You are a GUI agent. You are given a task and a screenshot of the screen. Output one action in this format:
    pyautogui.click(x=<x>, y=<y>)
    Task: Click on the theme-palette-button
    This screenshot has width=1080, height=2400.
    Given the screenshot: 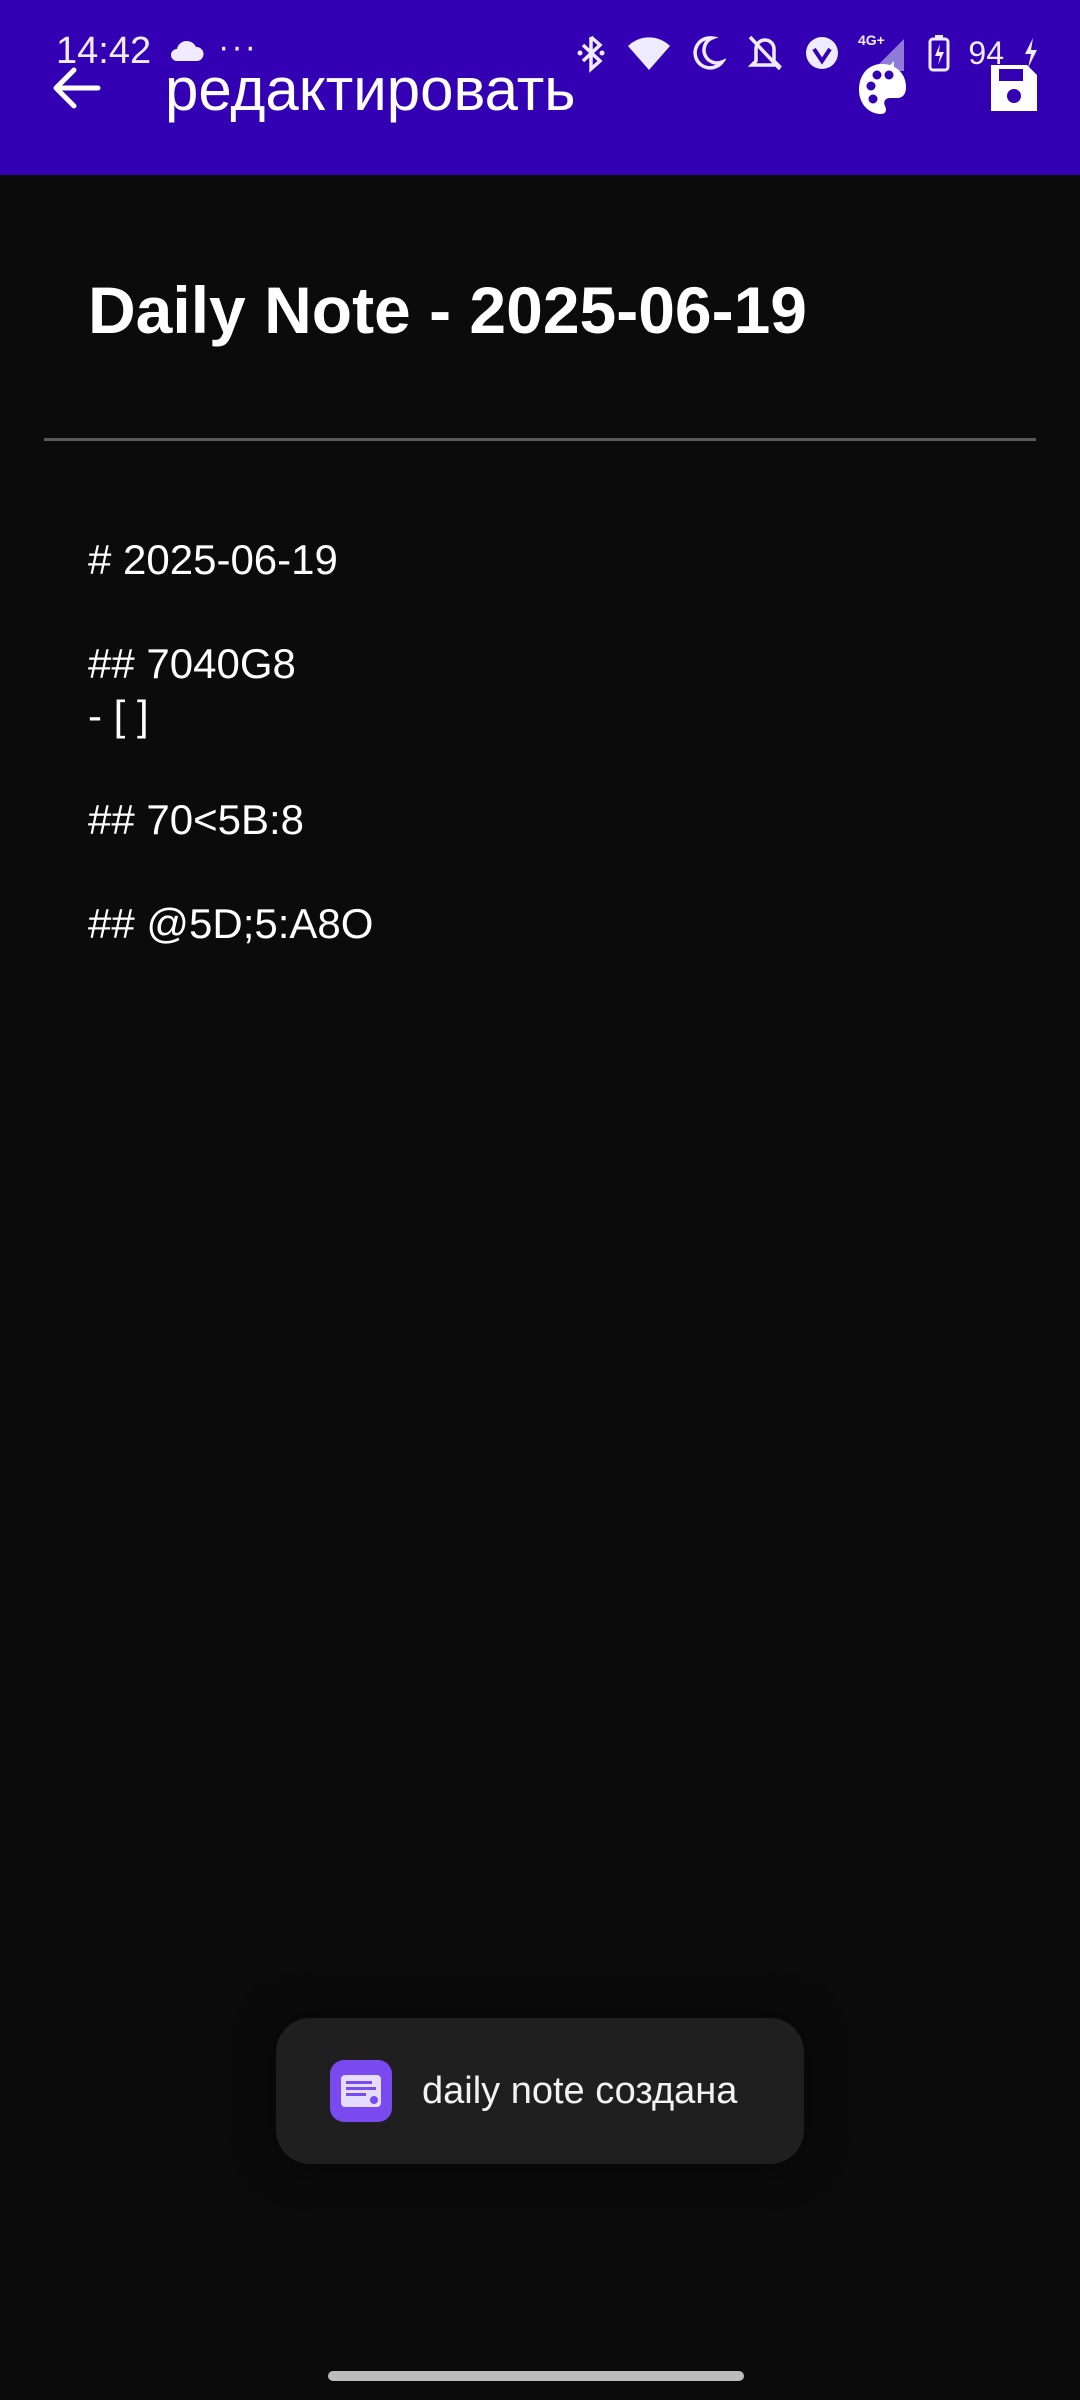 What is the action you would take?
    pyautogui.click(x=882, y=88)
    